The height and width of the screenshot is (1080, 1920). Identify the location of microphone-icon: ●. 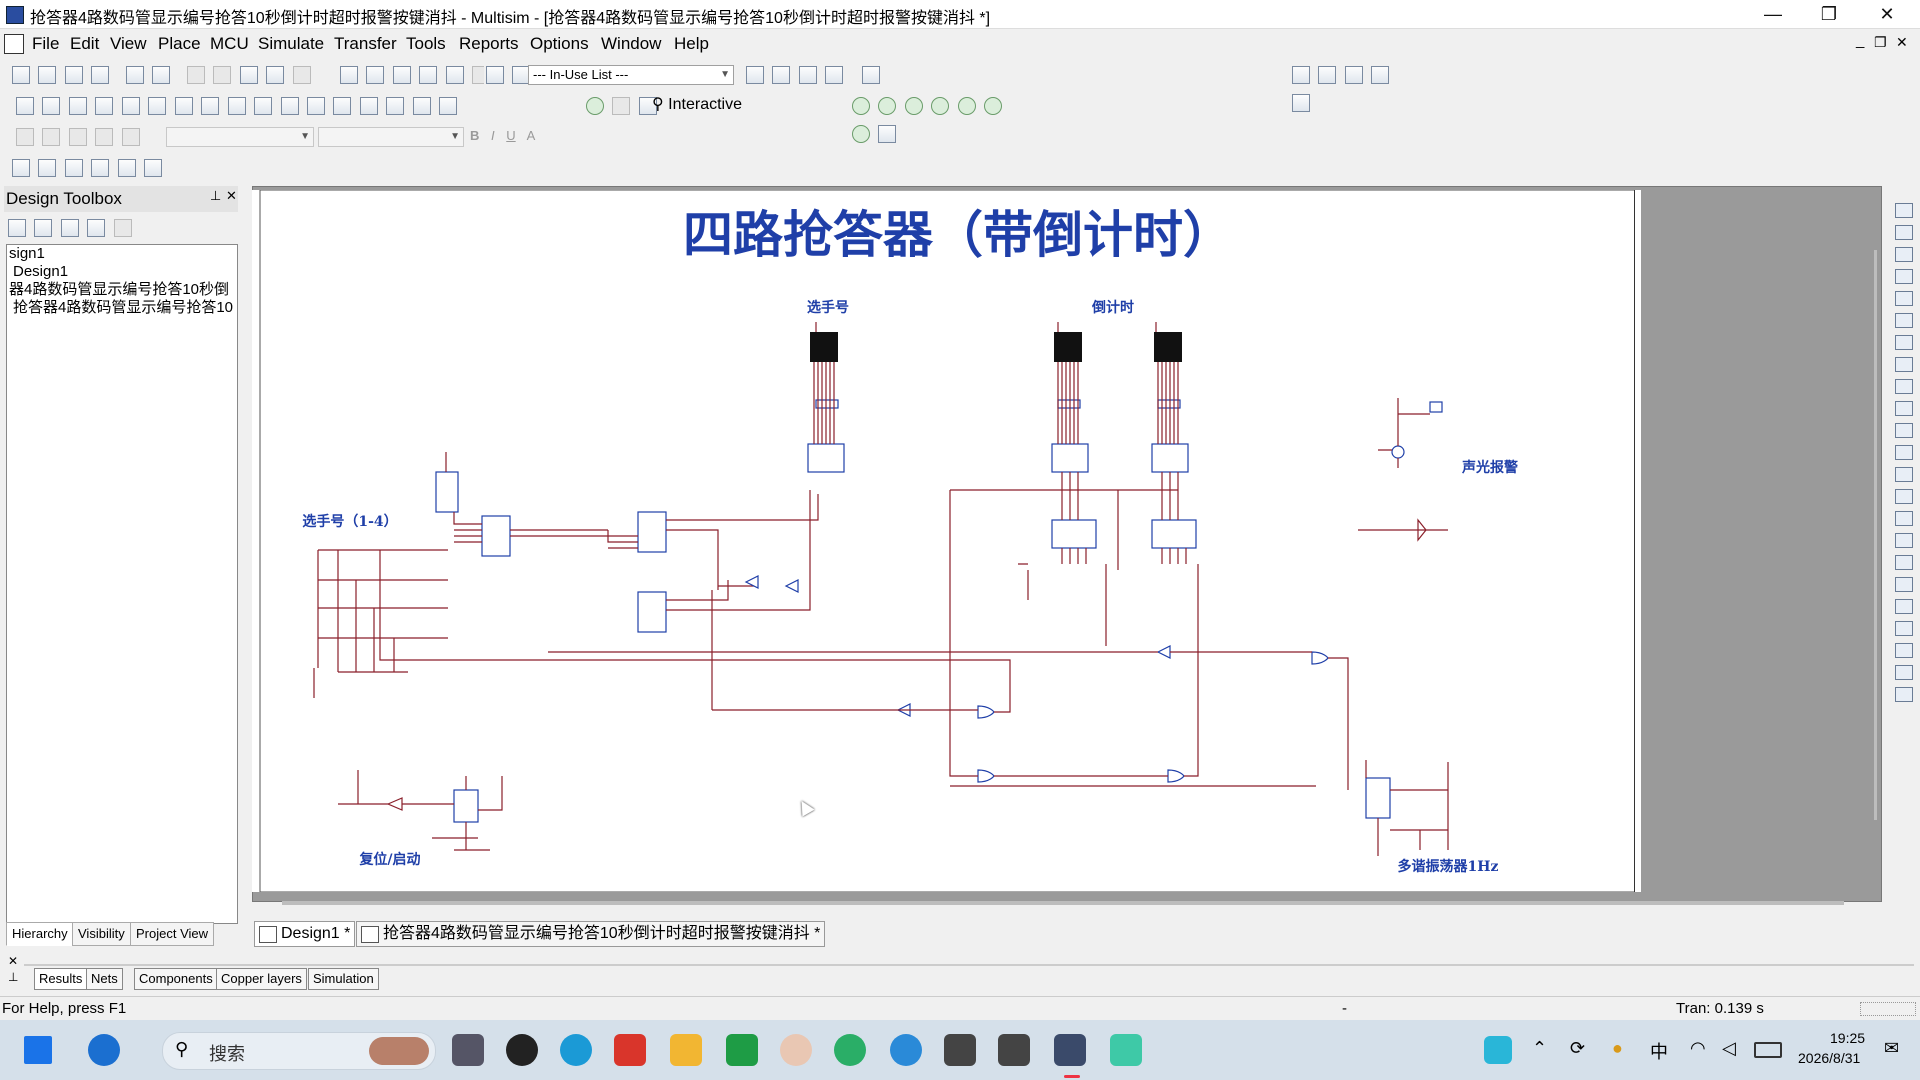
(1617, 1048).